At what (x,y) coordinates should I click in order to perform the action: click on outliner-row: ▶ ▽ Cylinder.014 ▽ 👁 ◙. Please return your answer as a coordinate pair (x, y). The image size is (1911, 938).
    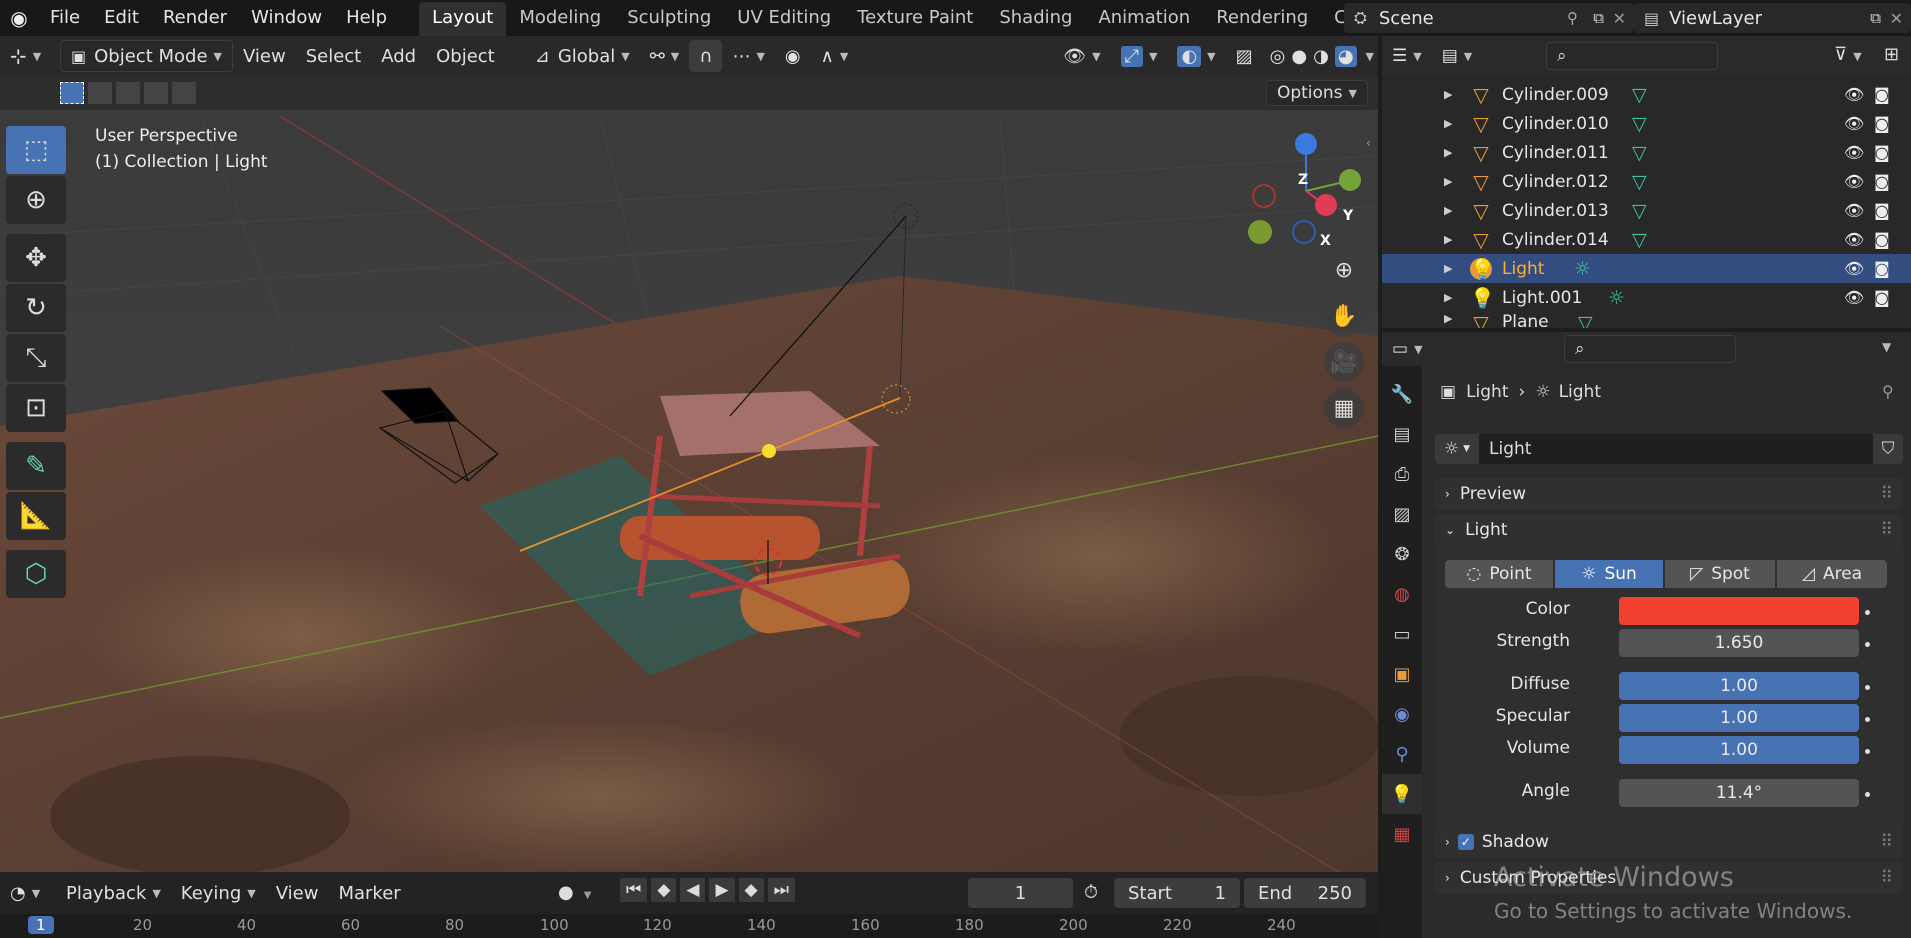
    Looking at the image, I should click on (1646, 239).